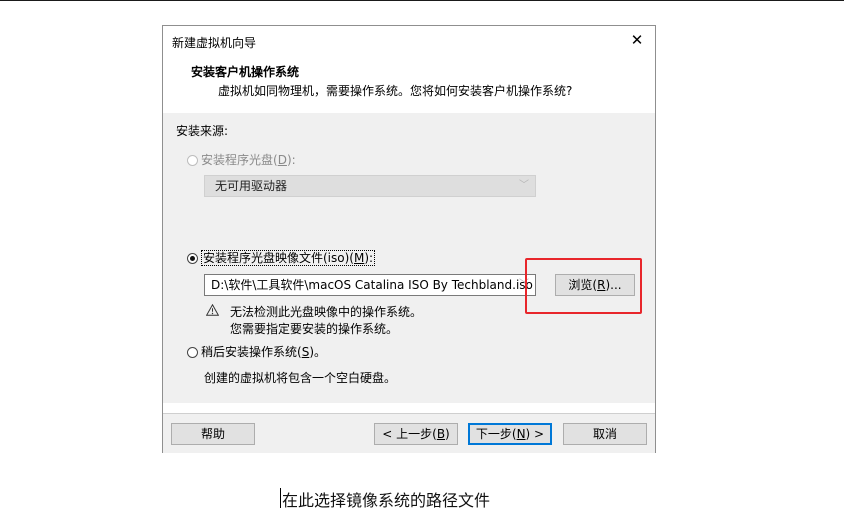 The width and height of the screenshot is (844, 525). I want to click on close-icon: ✕, so click(637, 40).